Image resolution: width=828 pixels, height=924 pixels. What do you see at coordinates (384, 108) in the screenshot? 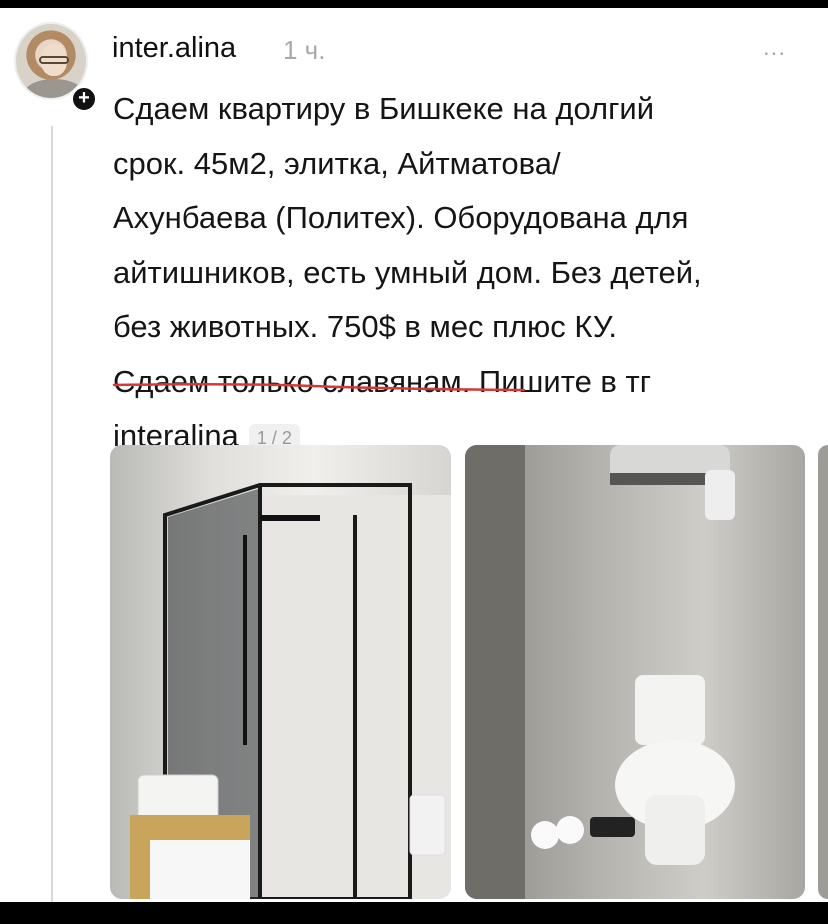
I see `post-text-line: Сдаем квартиру в Бишкеке на долгий` at bounding box center [384, 108].